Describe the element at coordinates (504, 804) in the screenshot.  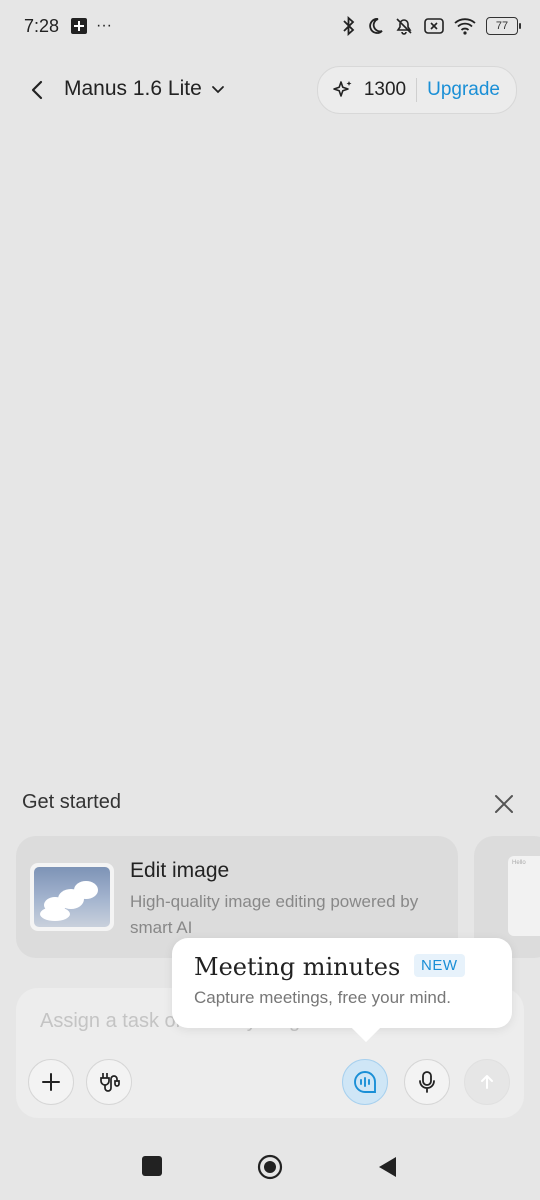
I see `close-icon` at that location.